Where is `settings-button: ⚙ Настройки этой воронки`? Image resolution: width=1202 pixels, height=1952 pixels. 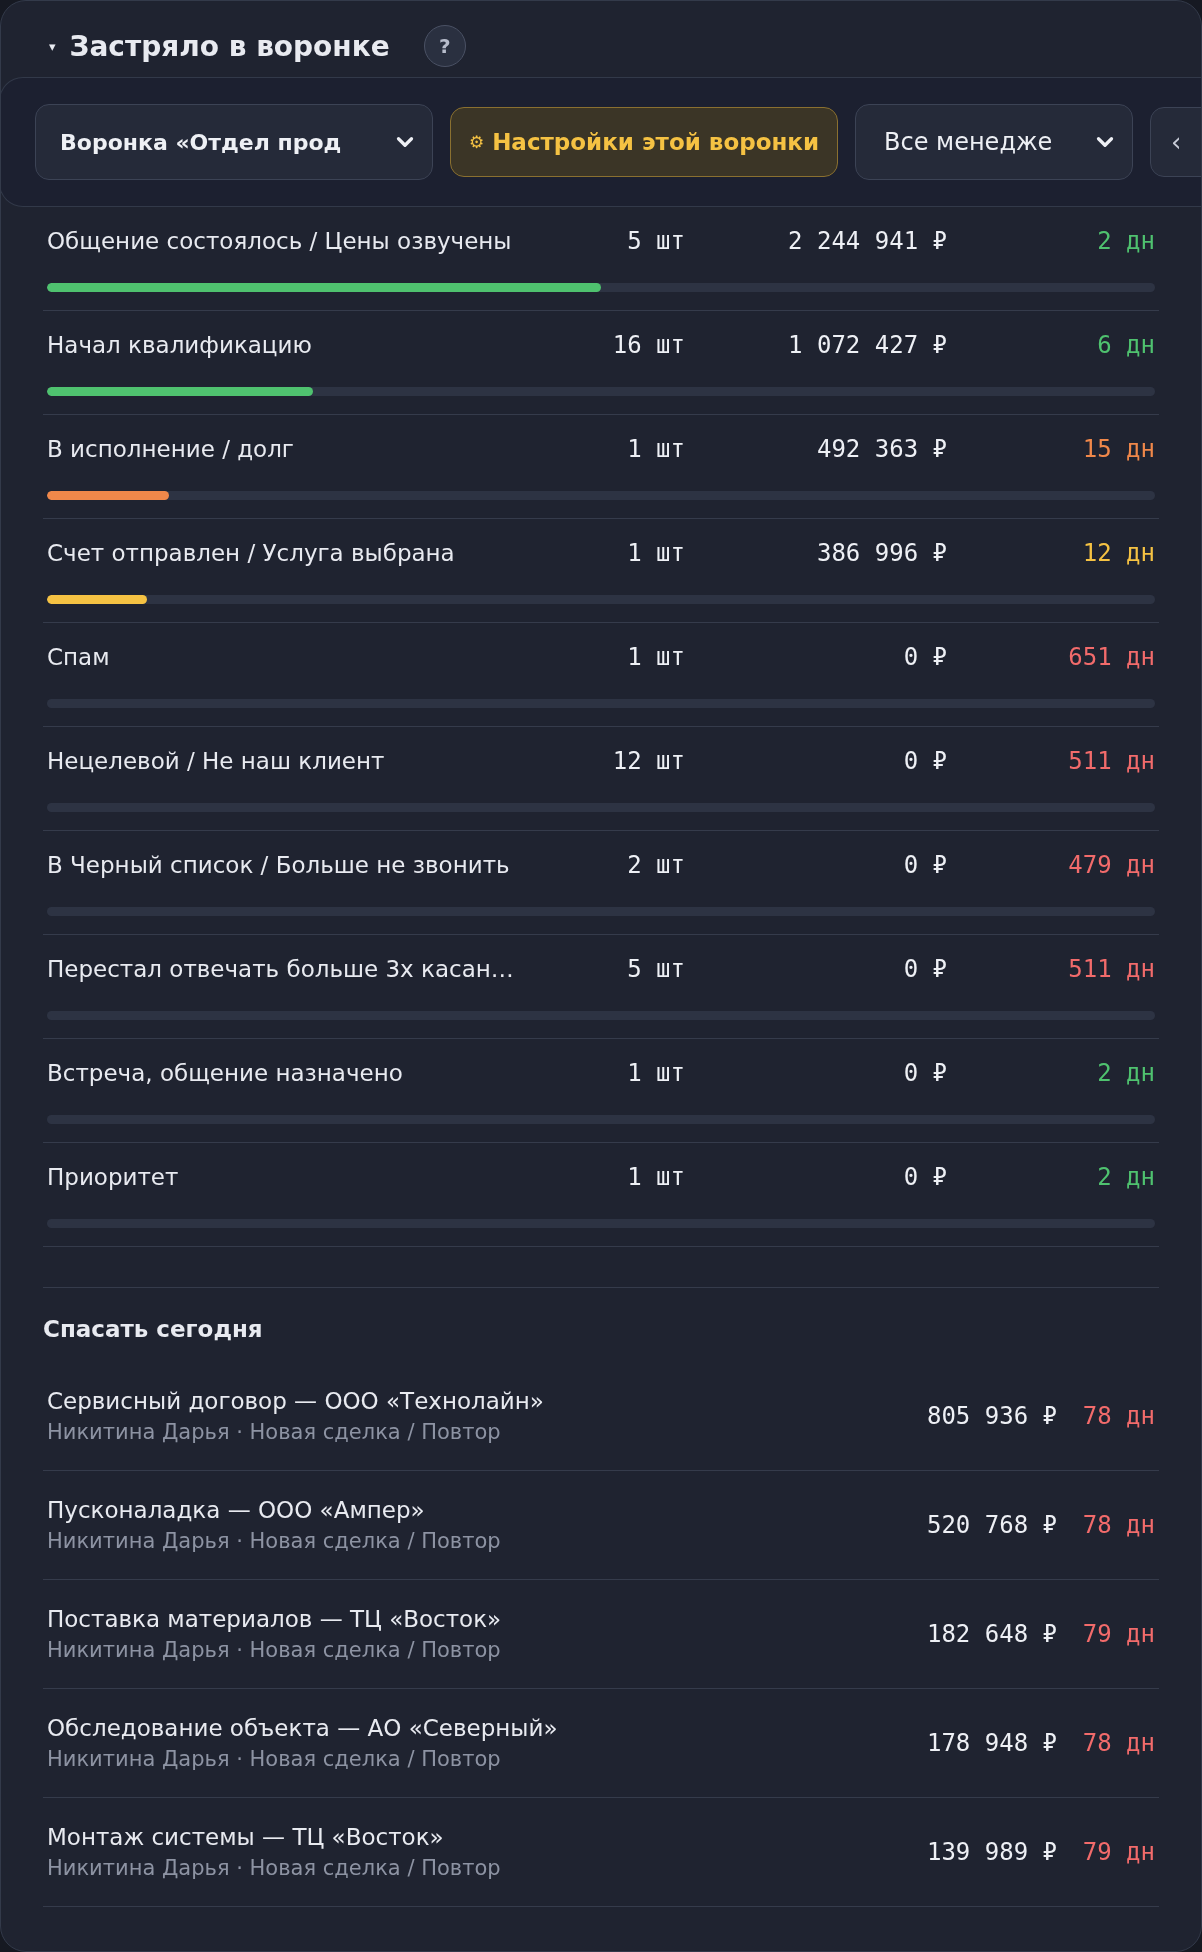 settings-button: ⚙ Настройки этой воронки is located at coordinates (644, 142).